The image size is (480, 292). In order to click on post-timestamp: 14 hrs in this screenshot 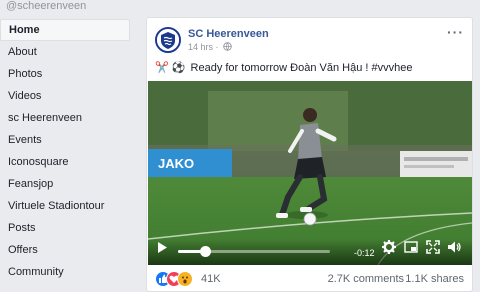, I will do `click(200, 47)`.